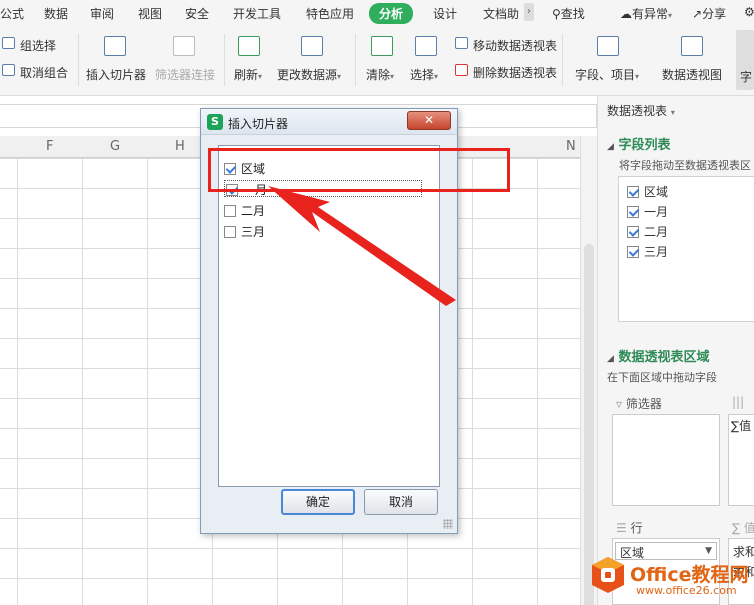  I want to click on funnel-icon: ▿, so click(619, 404).